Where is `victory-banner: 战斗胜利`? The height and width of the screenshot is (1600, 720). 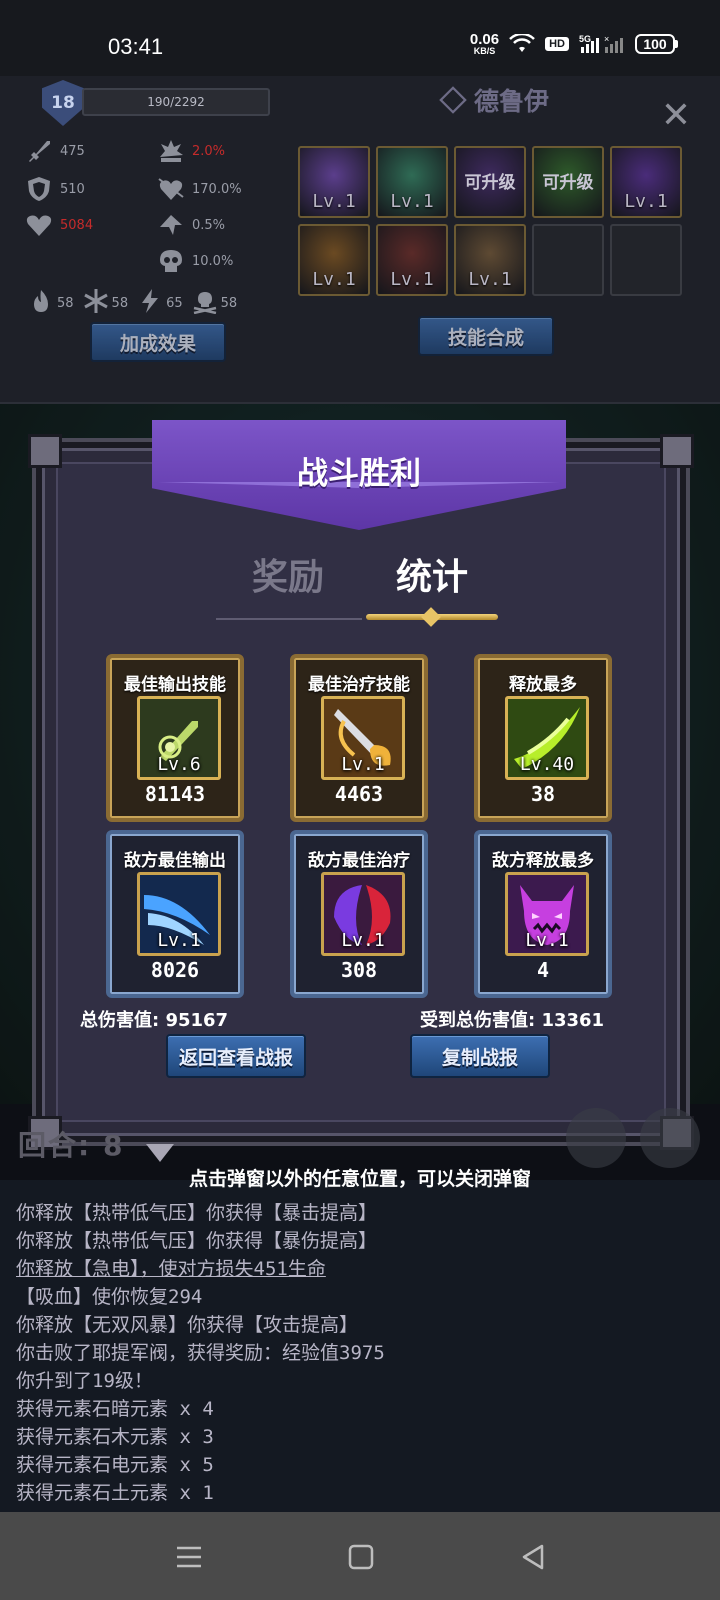 victory-banner: 战斗胜利 is located at coordinates (359, 475).